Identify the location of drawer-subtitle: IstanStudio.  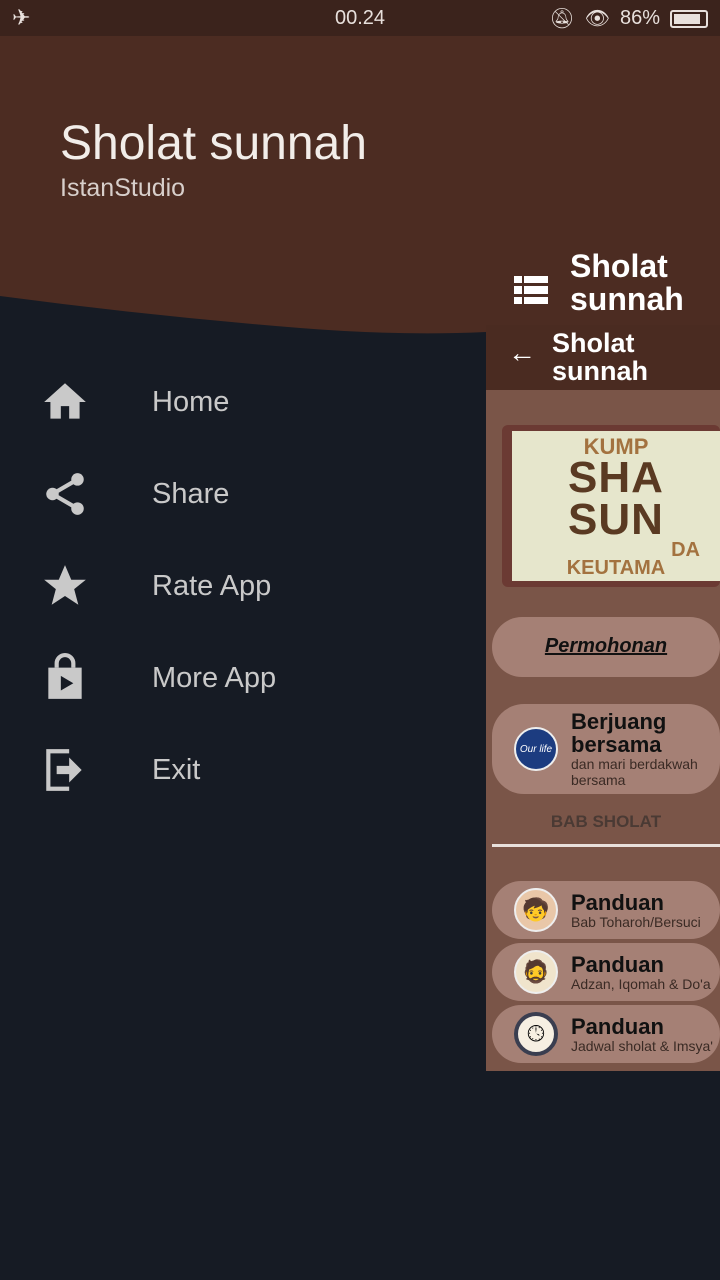
(123, 188).